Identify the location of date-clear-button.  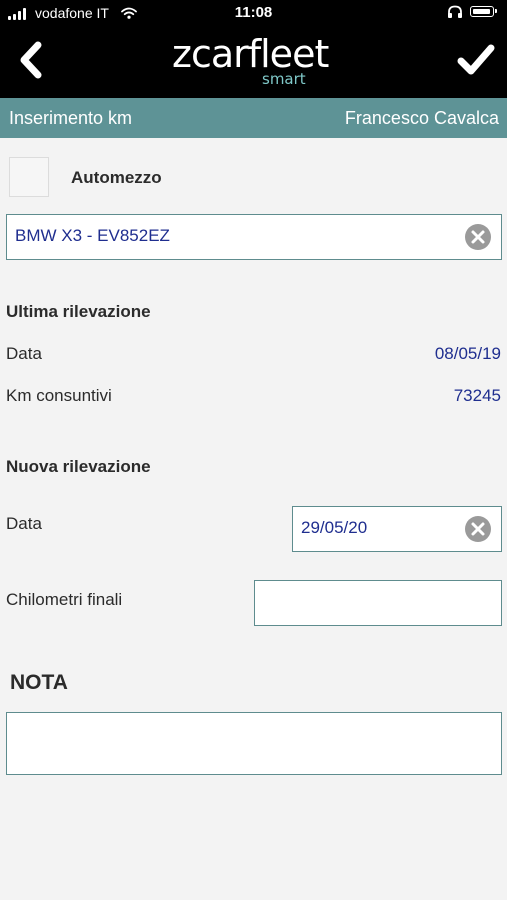
(478, 529).